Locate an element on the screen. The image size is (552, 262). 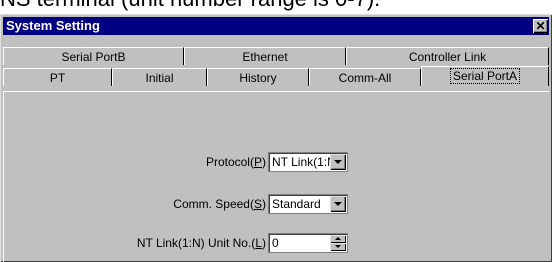
tab-label: Initial is located at coordinates (159, 78).